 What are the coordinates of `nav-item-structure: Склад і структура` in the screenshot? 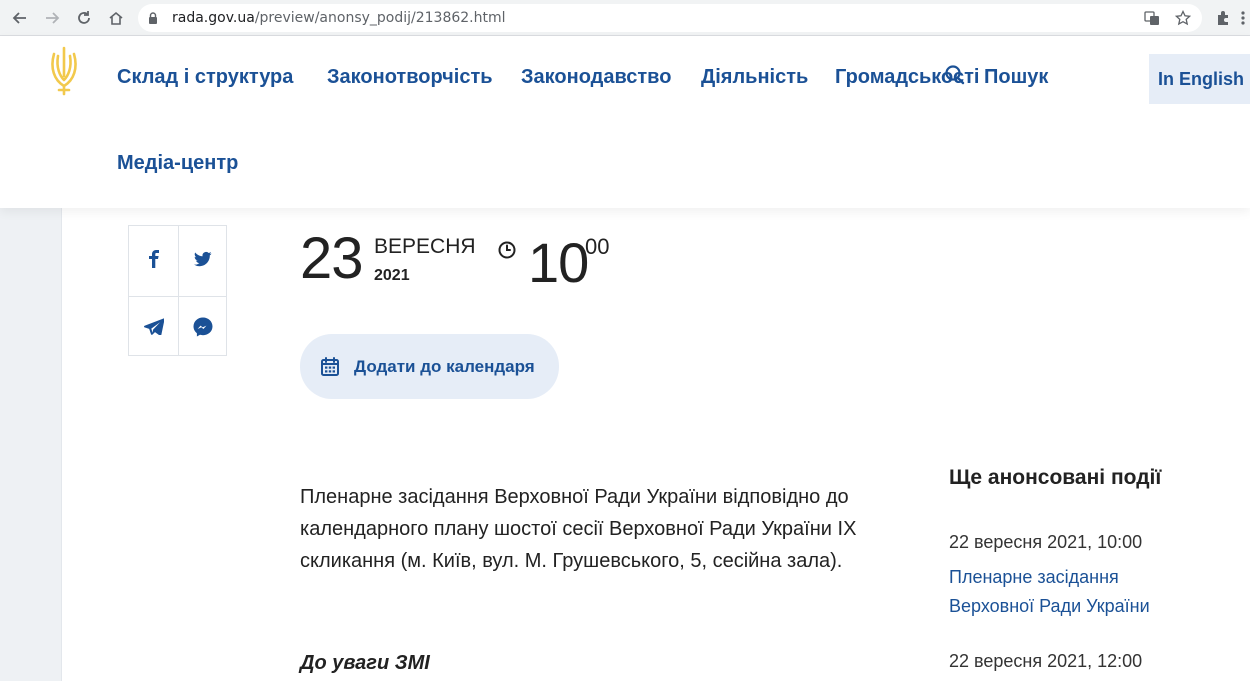 It's located at (205, 77).